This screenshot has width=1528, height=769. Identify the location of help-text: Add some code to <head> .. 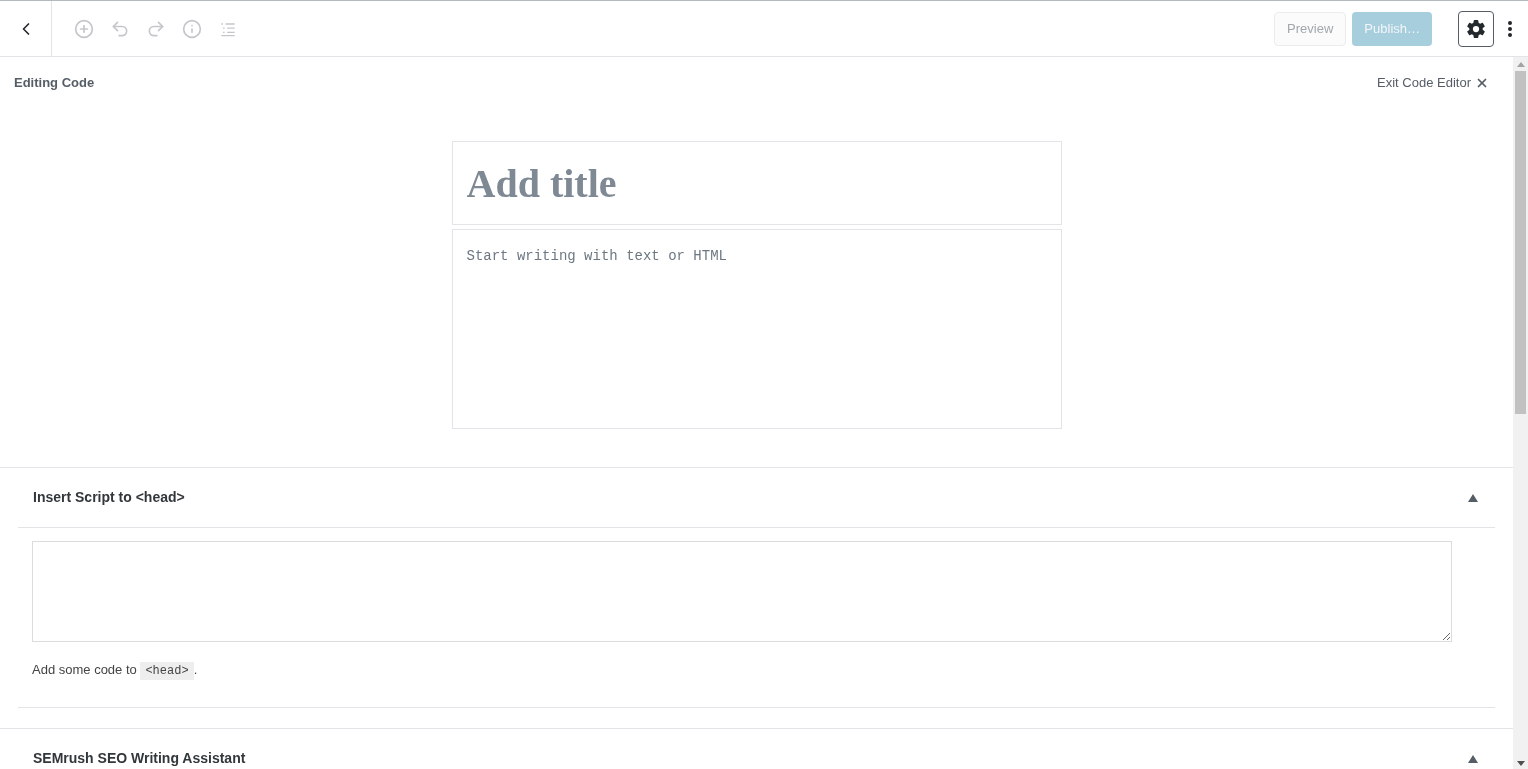
(115, 670).